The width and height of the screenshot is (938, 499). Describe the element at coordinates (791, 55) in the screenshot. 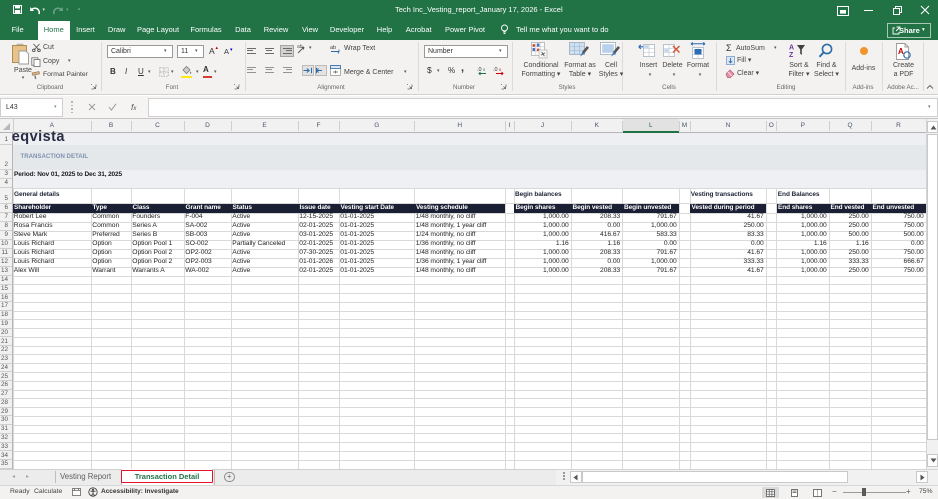

I see `svg-text: Z` at that location.